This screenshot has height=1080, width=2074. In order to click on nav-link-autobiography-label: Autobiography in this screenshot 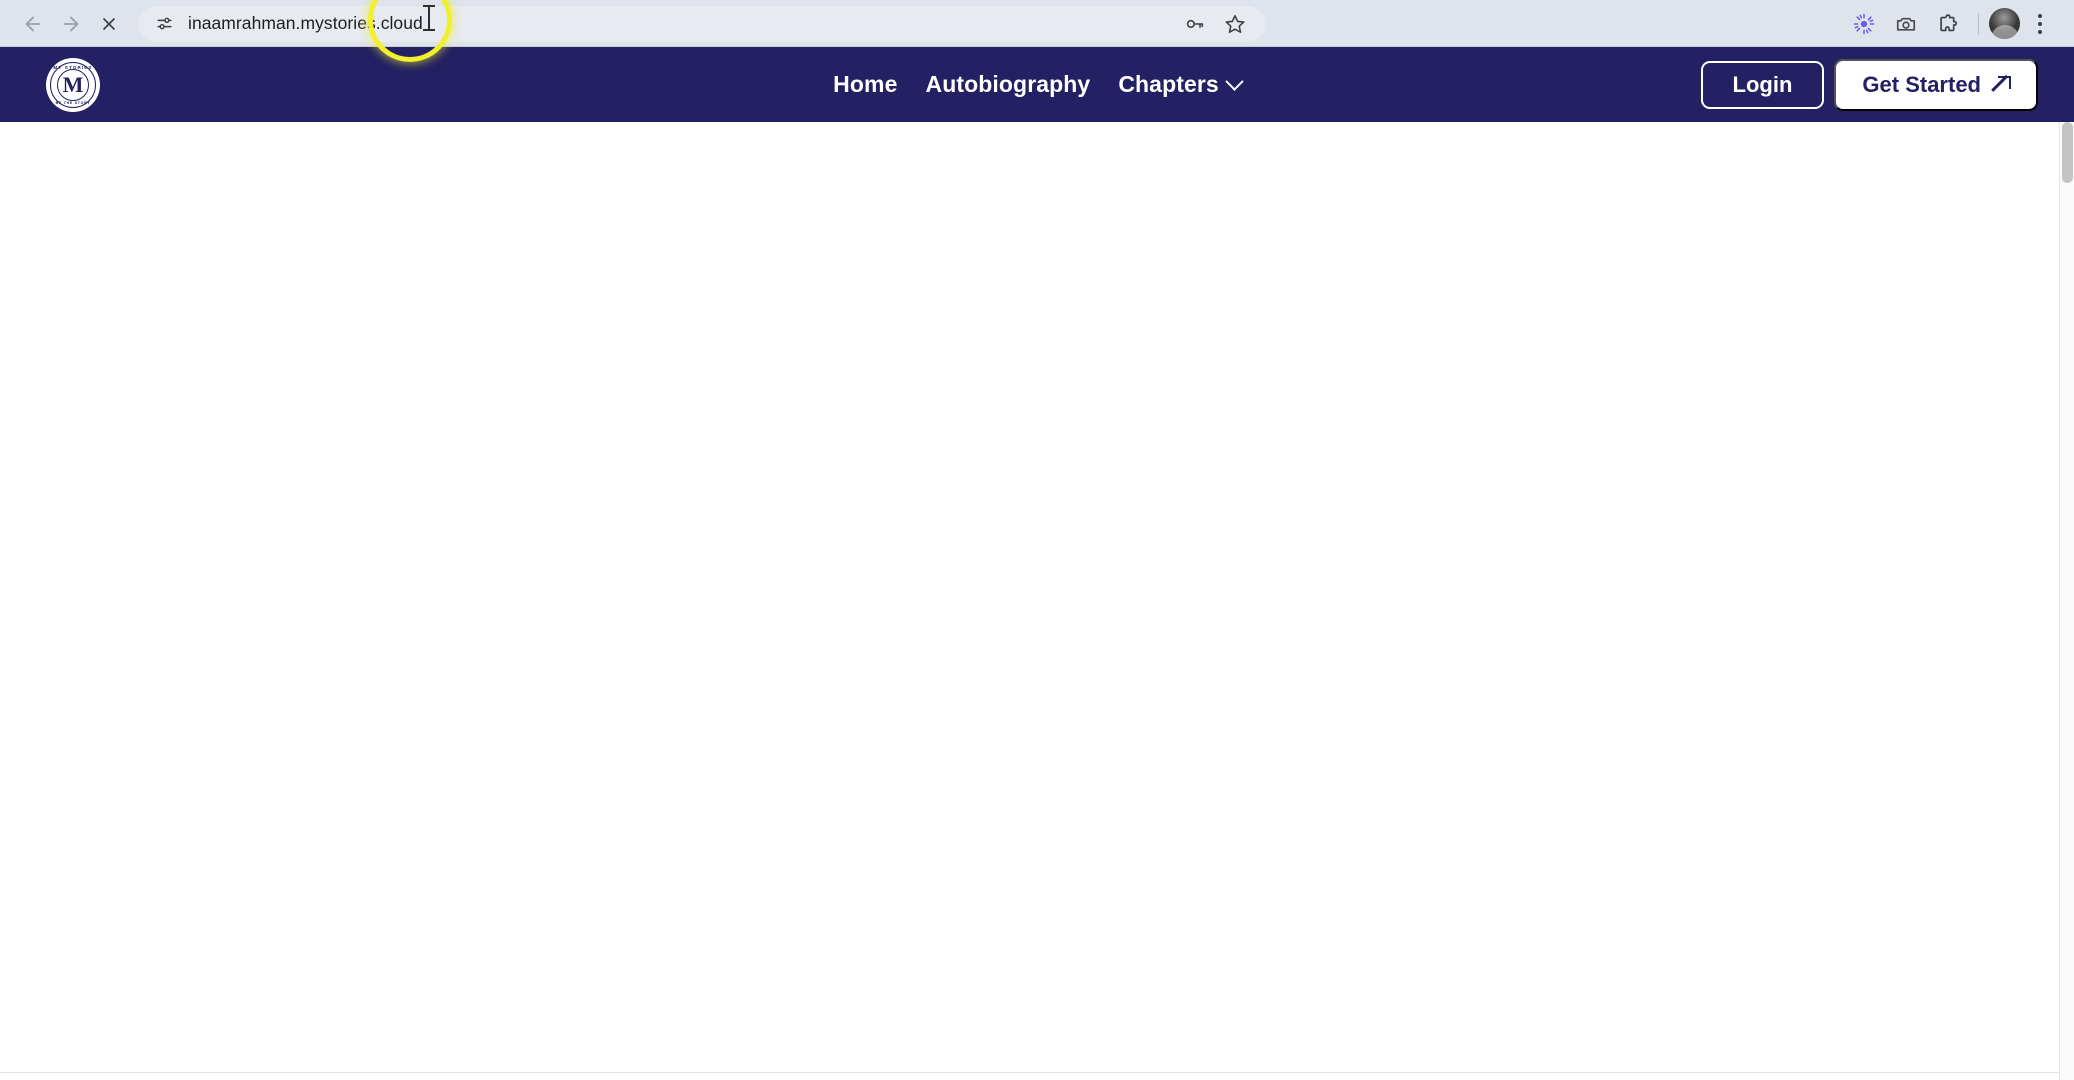, I will do `click(1008, 84)`.